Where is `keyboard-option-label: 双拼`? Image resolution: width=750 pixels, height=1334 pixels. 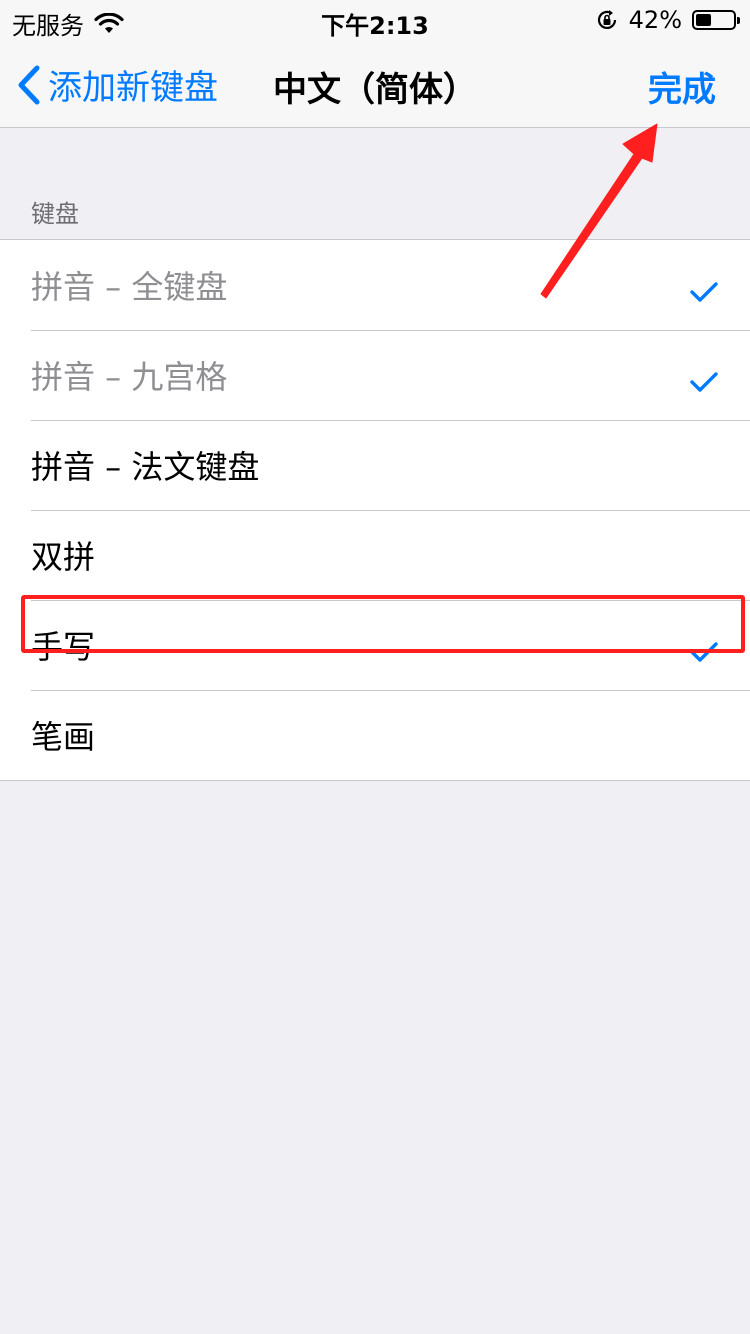 keyboard-option-label: 双拼 is located at coordinates (63, 557).